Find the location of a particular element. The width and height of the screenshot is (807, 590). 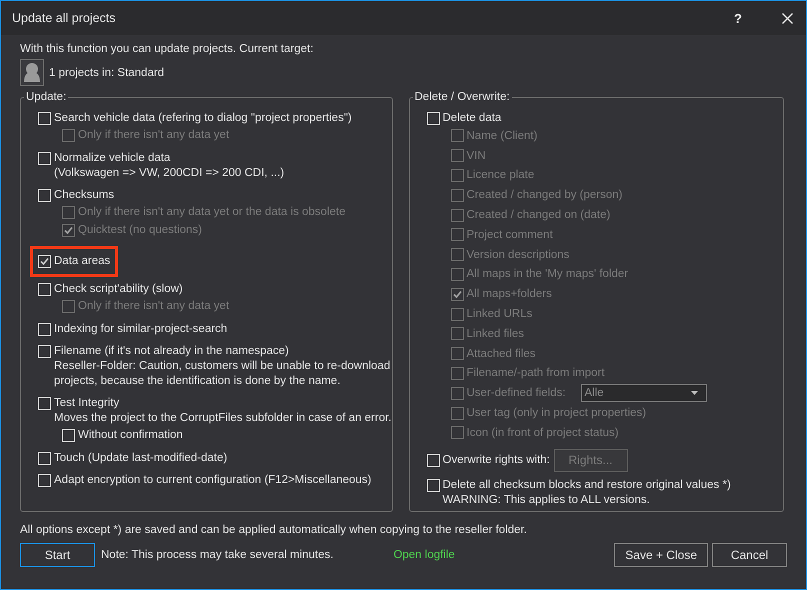

help-button: ? is located at coordinates (738, 18).